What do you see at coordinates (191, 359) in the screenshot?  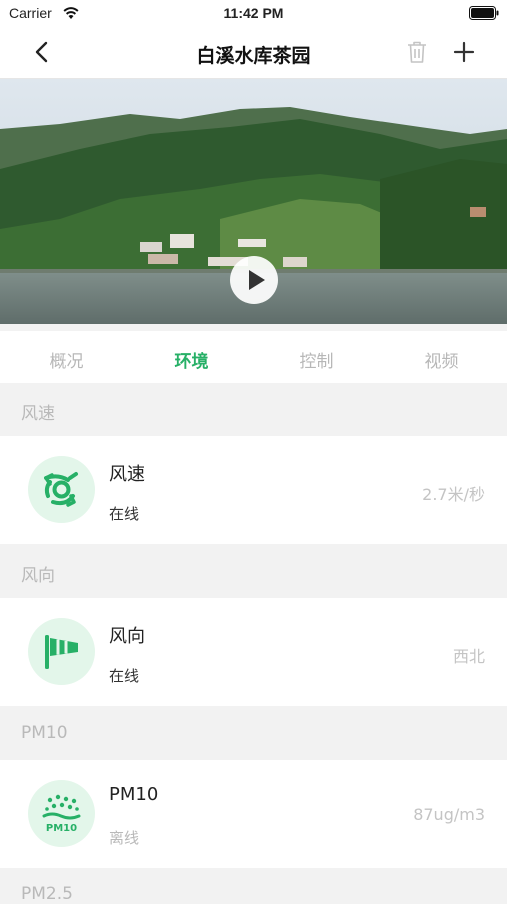 I see `tab-environment: 环境` at bounding box center [191, 359].